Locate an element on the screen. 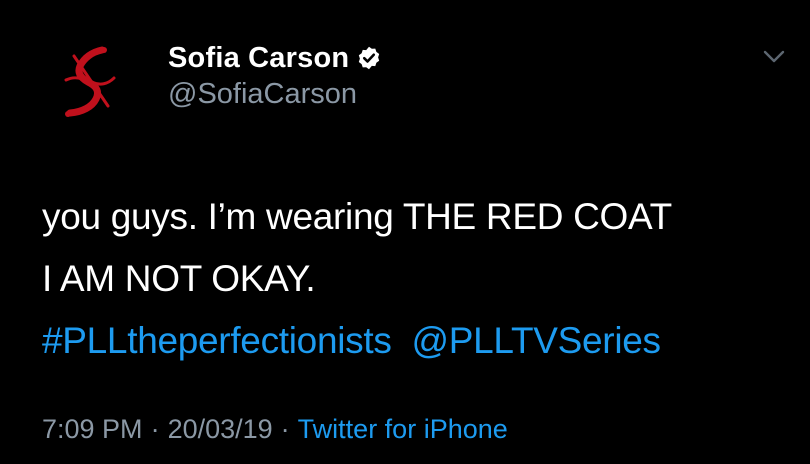  tweet-date: 20/03/19 is located at coordinates (220, 429).